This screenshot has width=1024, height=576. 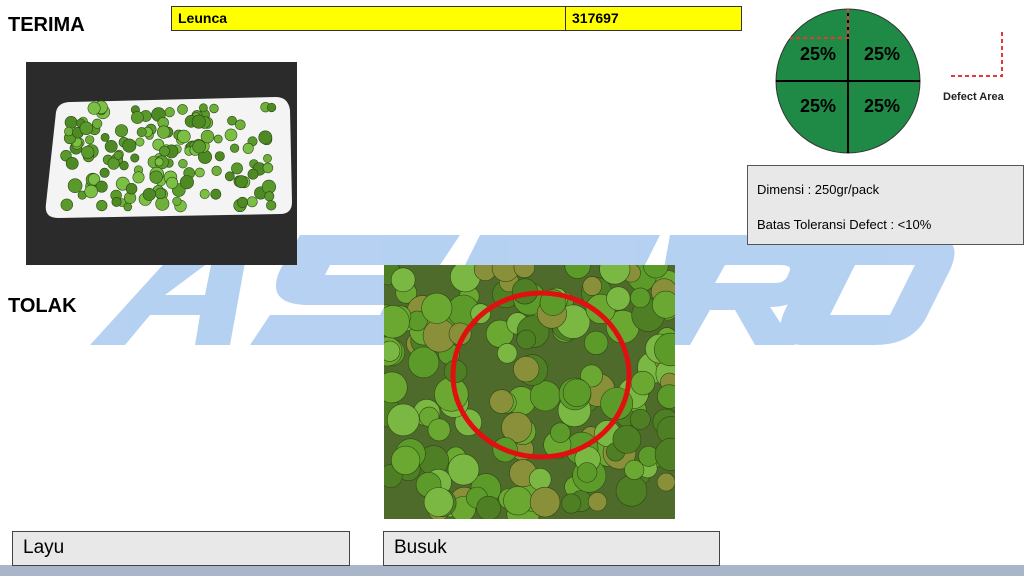 I want to click on quadrant-label-top-left: 25%, so click(x=818, y=54).